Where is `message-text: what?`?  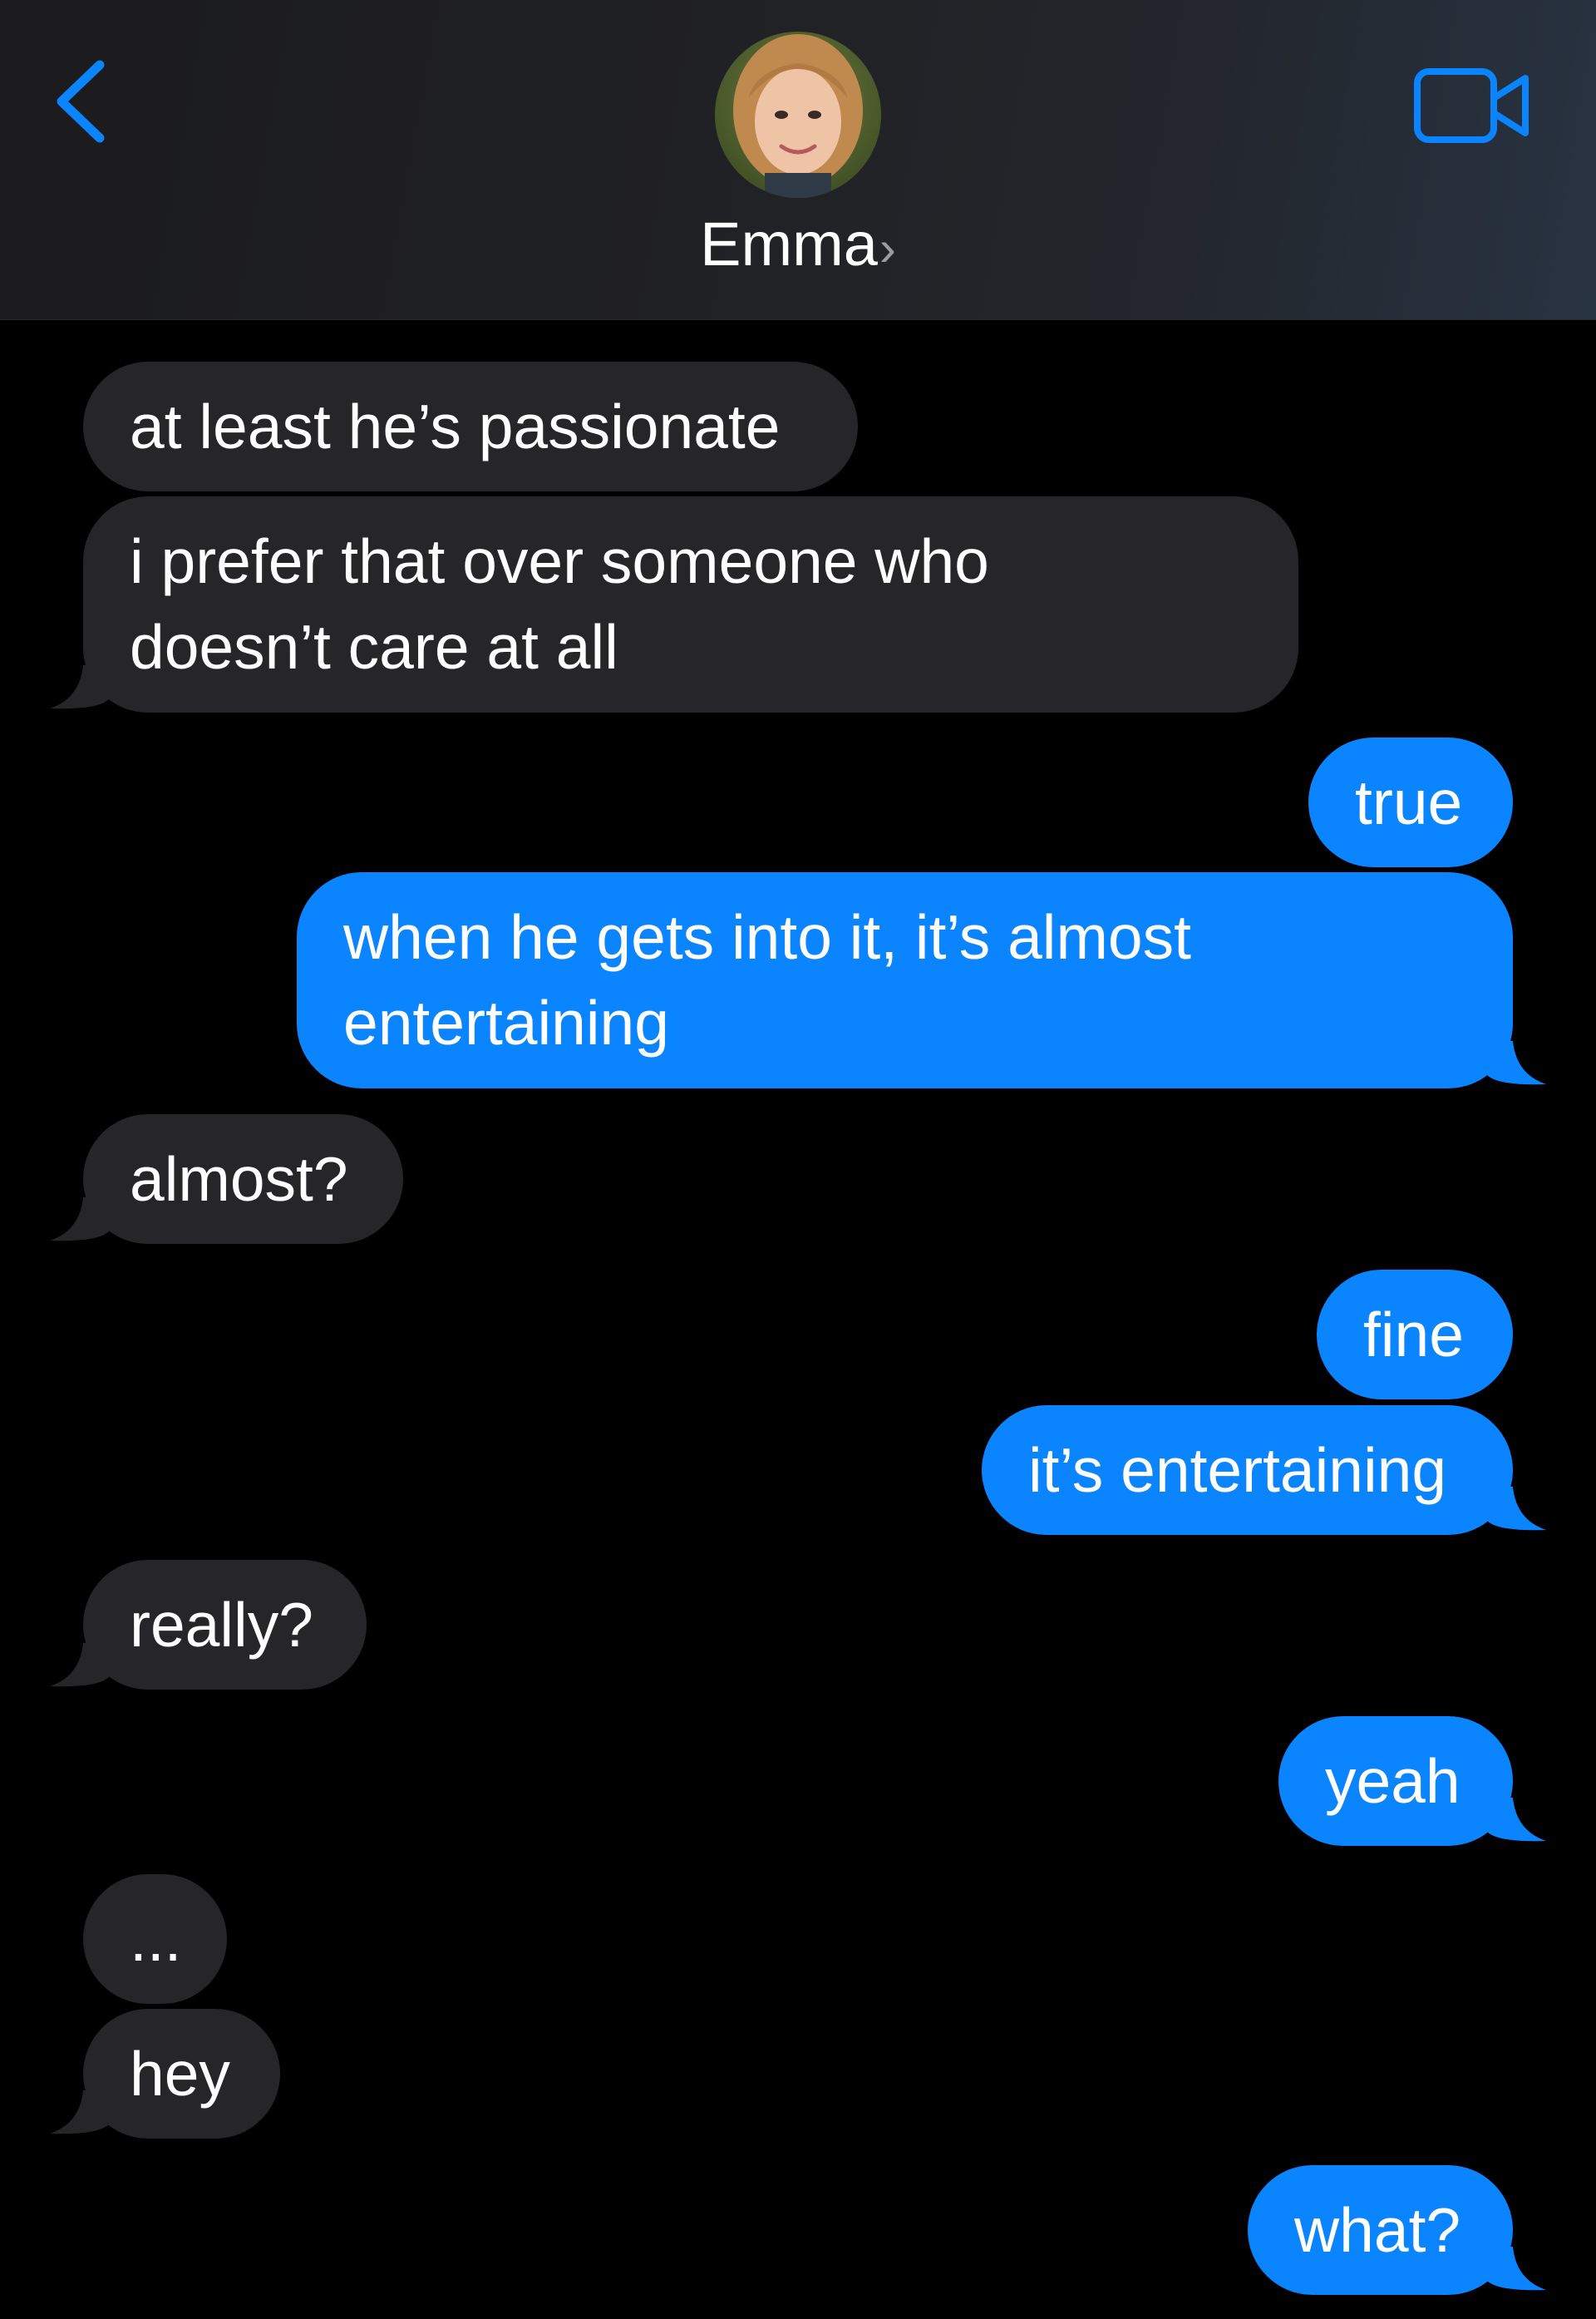
message-text: what? is located at coordinates (1377, 2230).